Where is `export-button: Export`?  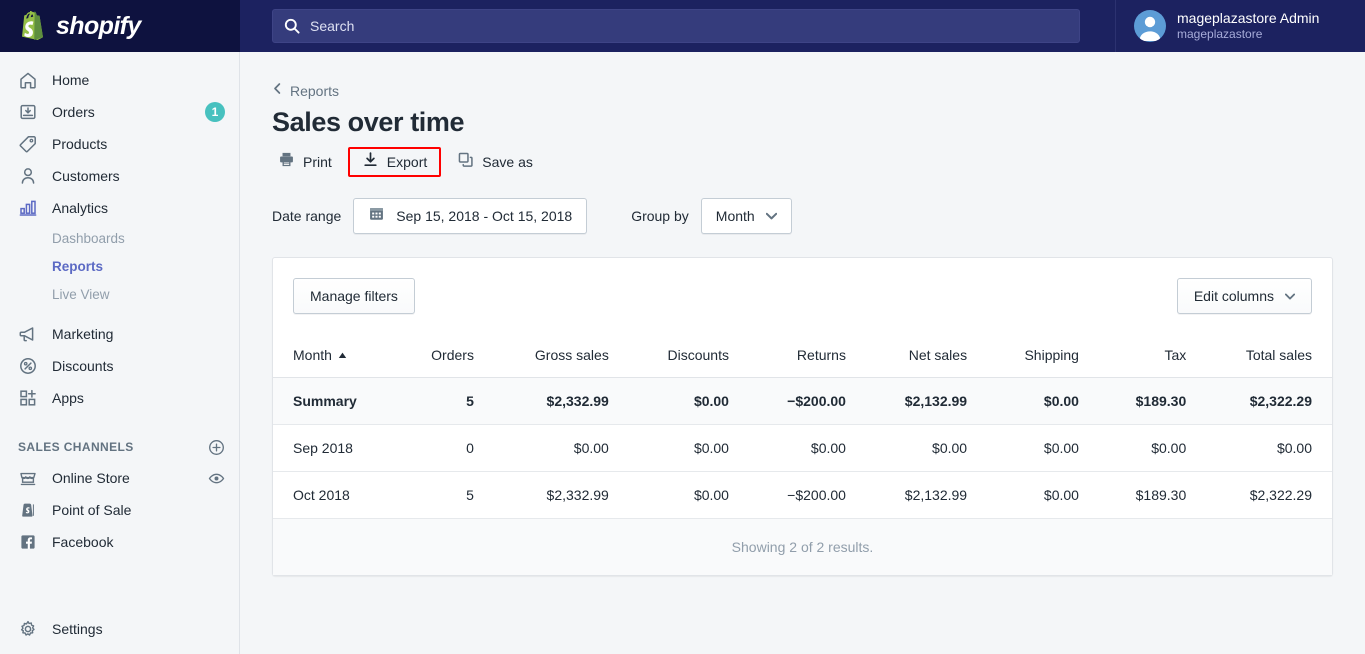 export-button: Export is located at coordinates (394, 162).